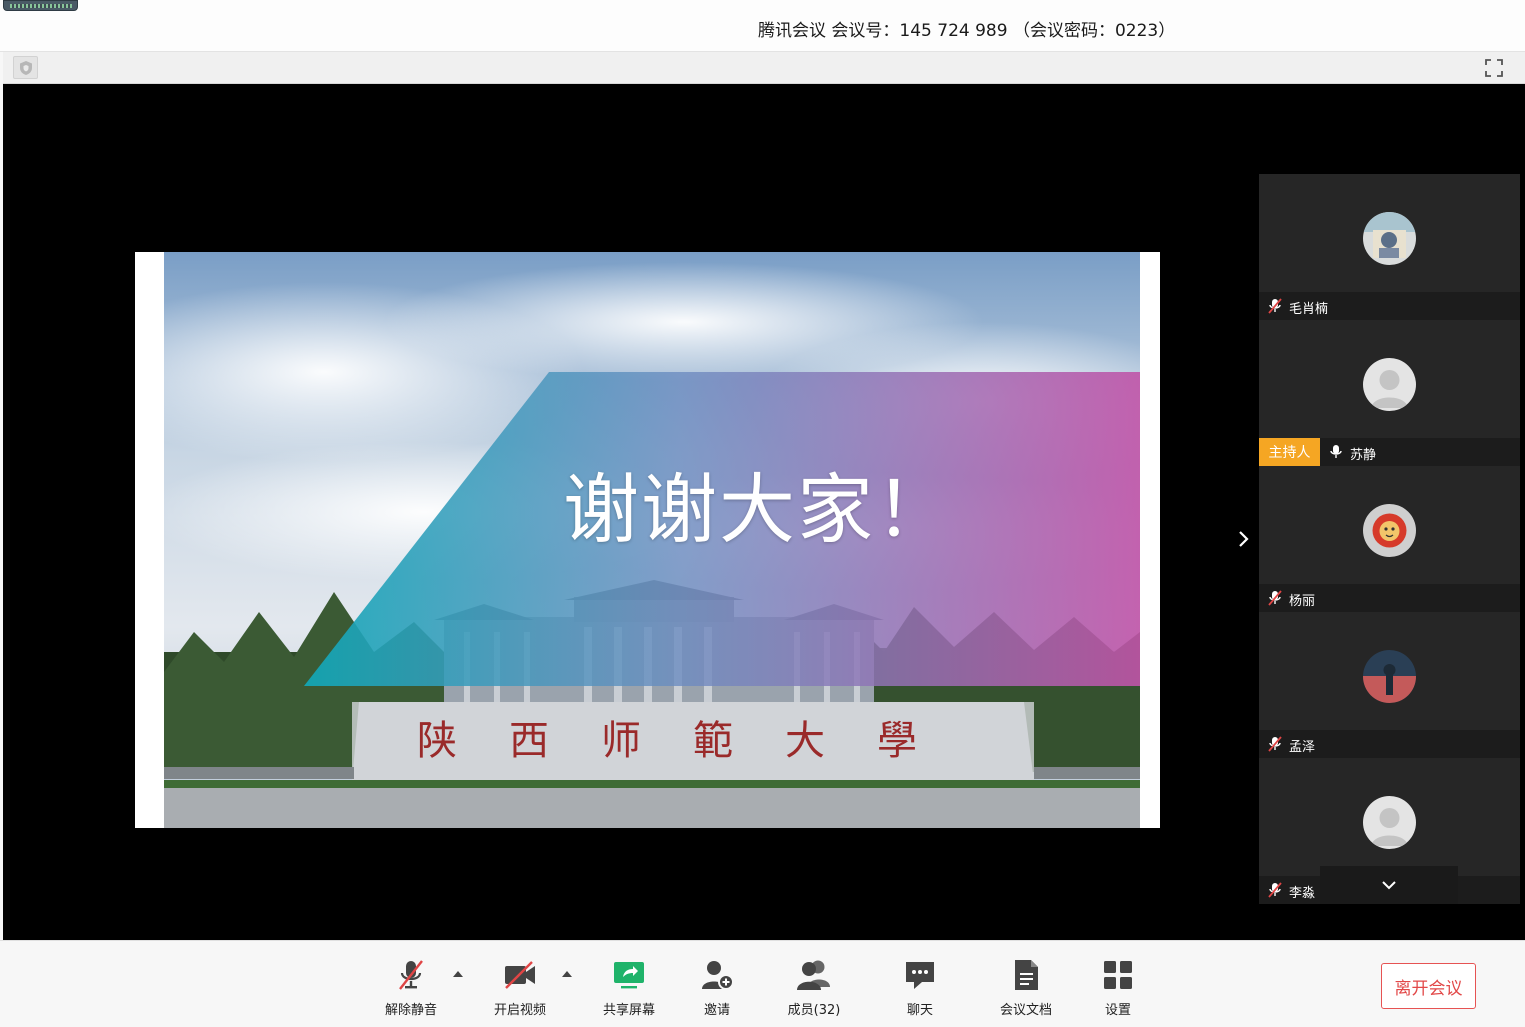 The height and width of the screenshot is (1027, 1525). I want to click on participant-nameplate: 主持人 苏静, so click(1389, 452).